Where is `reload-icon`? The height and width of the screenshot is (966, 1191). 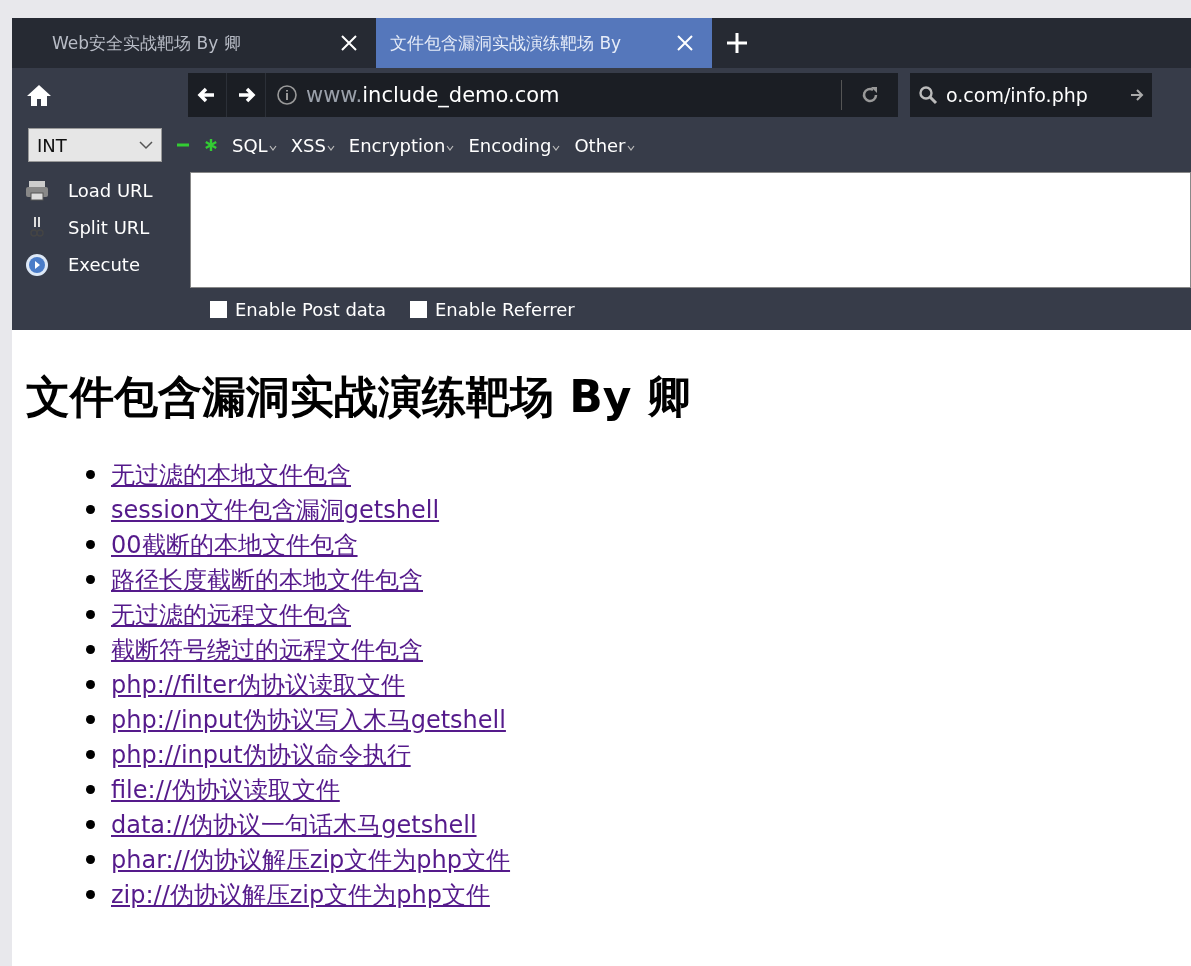
reload-icon is located at coordinates (870, 95).